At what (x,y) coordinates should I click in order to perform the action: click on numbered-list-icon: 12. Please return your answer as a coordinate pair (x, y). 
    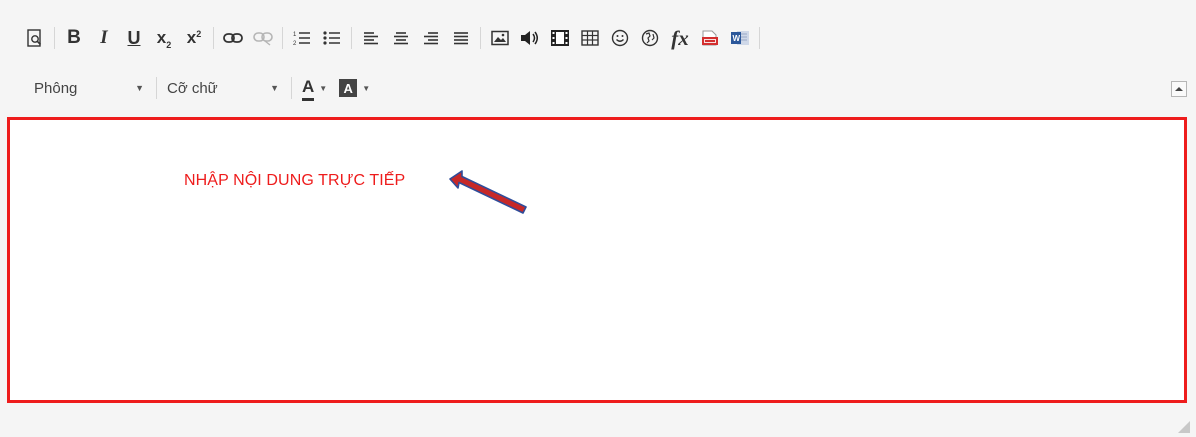
    Looking at the image, I should click on (301, 39).